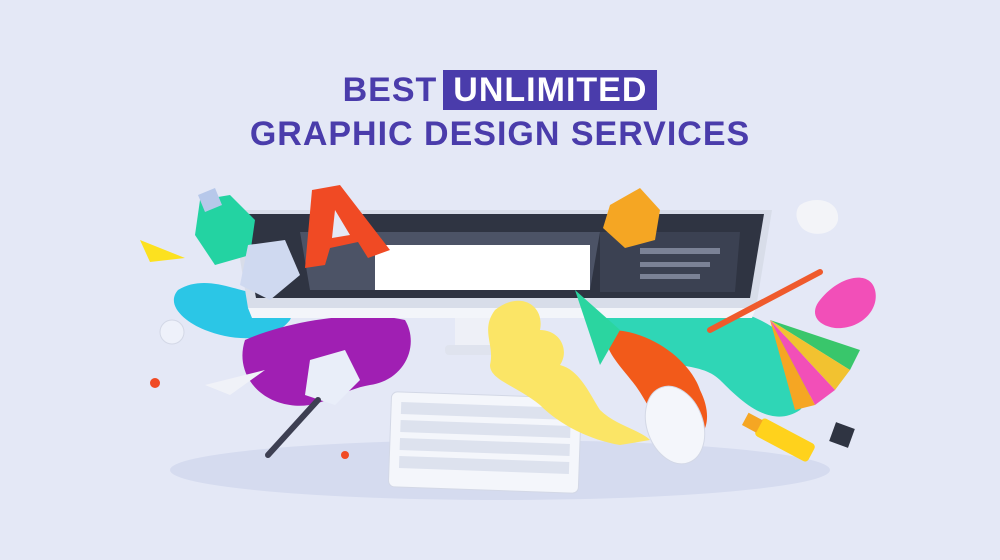 The width and height of the screenshot is (1000, 560). Describe the element at coordinates (842, 435) in the screenshot. I see `binder-clip-icon` at that location.